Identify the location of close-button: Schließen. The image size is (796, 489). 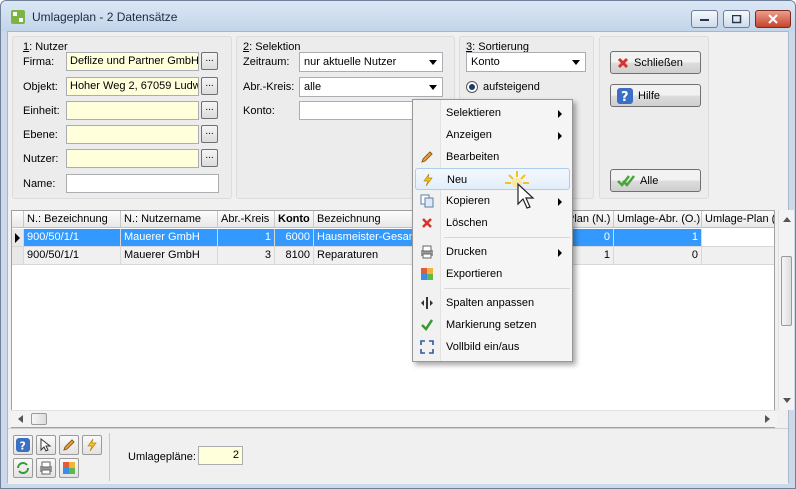
(655, 62).